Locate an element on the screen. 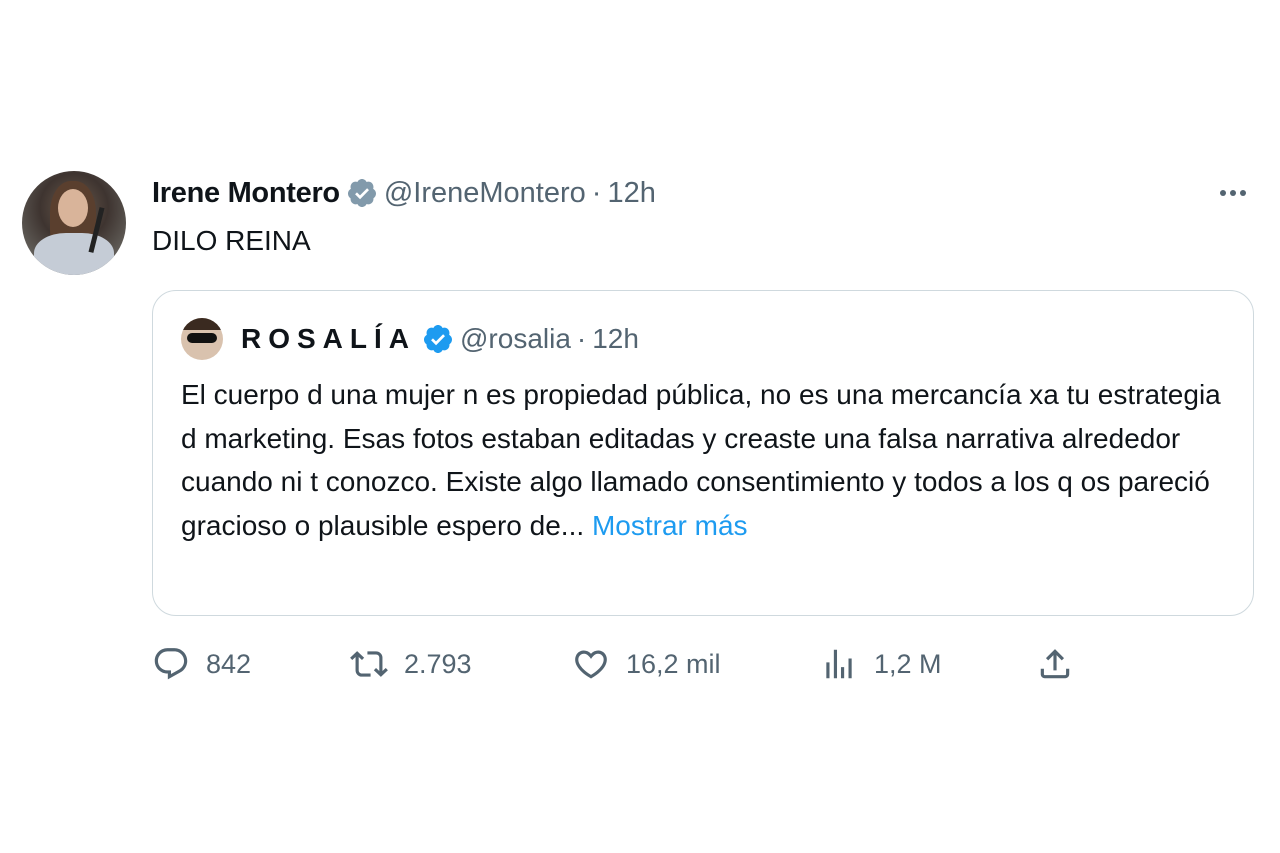  tweet-time: 12h is located at coordinates (631, 193).